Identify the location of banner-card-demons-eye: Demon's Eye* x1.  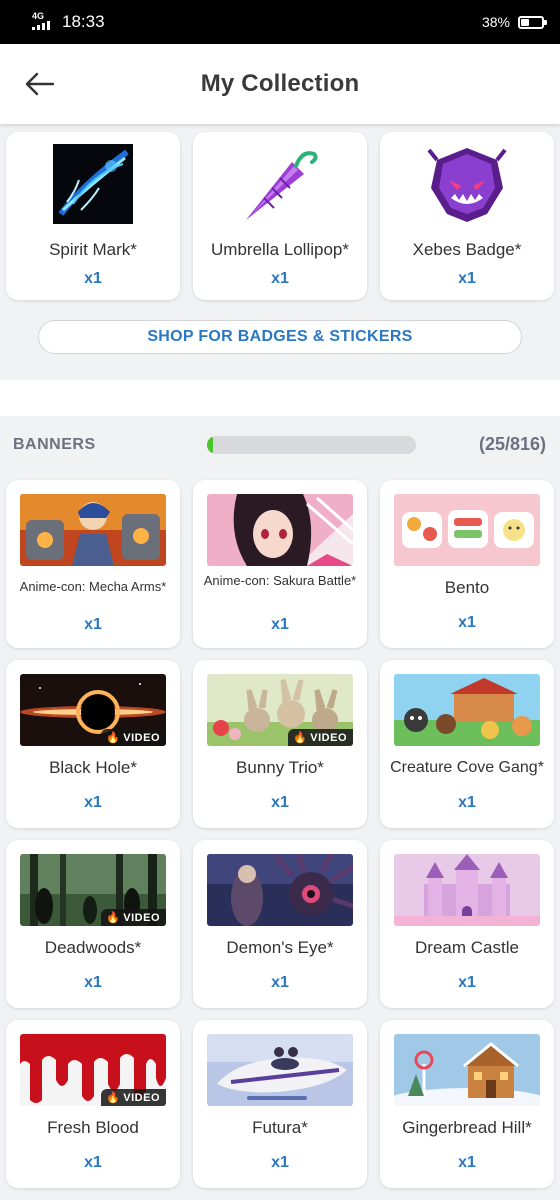
(280, 924).